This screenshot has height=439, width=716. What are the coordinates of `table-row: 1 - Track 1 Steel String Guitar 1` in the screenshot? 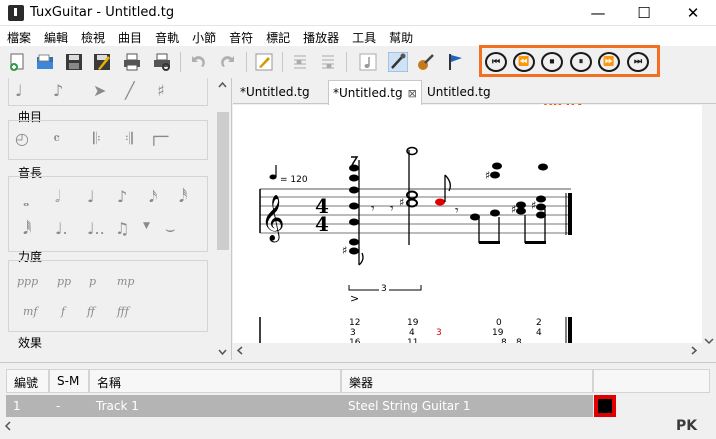 It's located at (299, 406).